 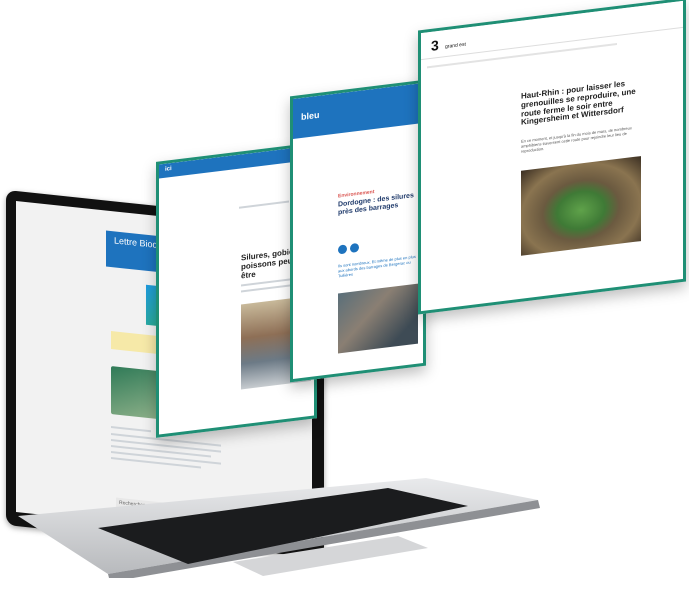 I want to click on article-photo, so click(x=378, y=318).